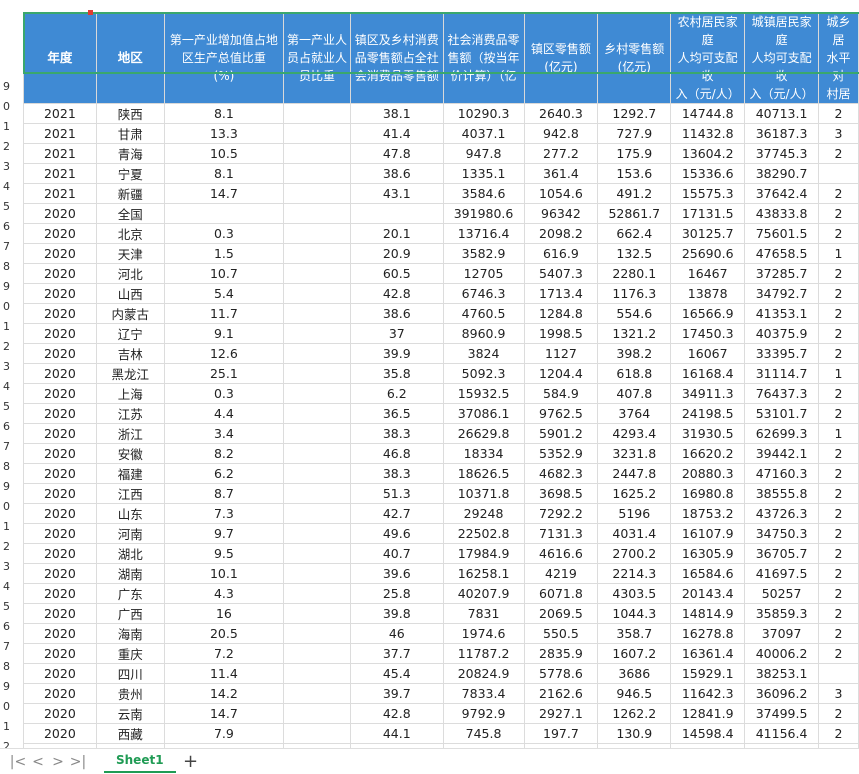 The height and width of the screenshot is (774, 859). Describe the element at coordinates (782, 173) in the screenshot. I see `cell-urban-disposable-income: 38290.7` at that location.